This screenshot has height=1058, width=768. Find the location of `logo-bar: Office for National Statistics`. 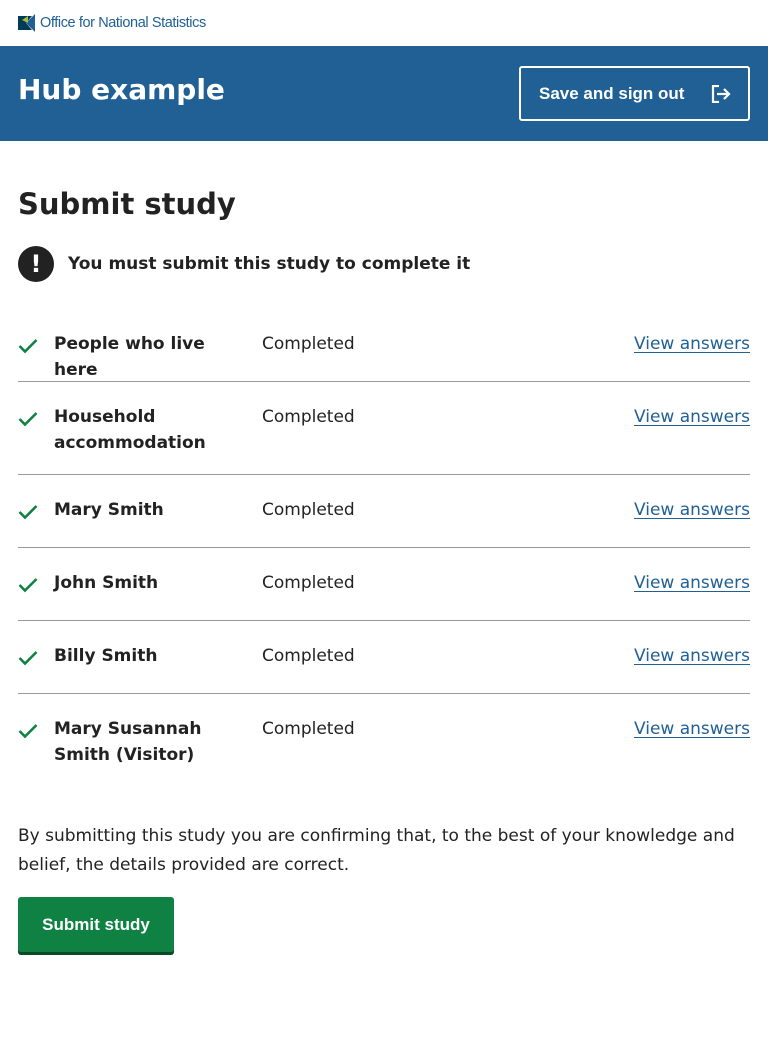

logo-bar: Office for National Statistics is located at coordinates (384, 23).